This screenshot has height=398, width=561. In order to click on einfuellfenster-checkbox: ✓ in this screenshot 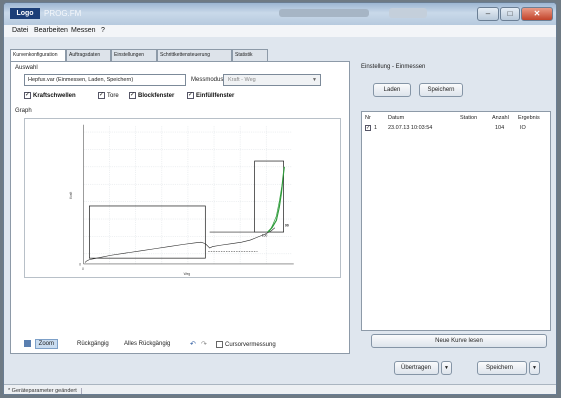, I will do `click(190, 95)`.